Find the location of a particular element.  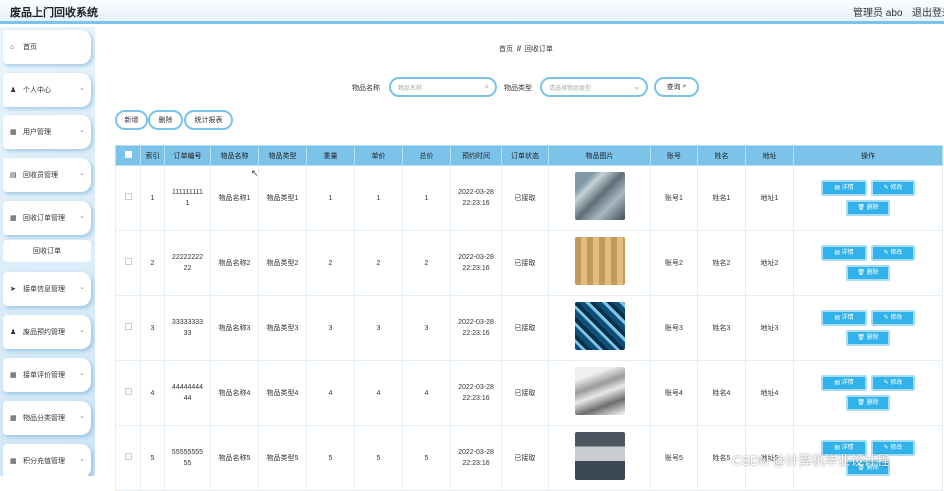

row-select-cell is located at coordinates (128, 328).